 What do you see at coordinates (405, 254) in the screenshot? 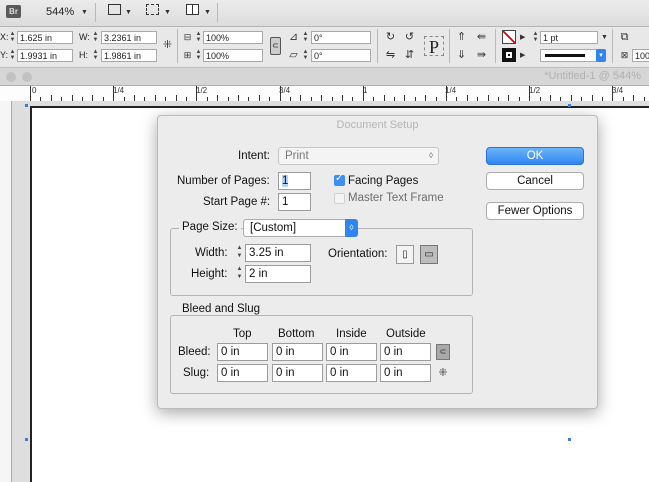
I see `portrait-orientation-icon: ▯` at bounding box center [405, 254].